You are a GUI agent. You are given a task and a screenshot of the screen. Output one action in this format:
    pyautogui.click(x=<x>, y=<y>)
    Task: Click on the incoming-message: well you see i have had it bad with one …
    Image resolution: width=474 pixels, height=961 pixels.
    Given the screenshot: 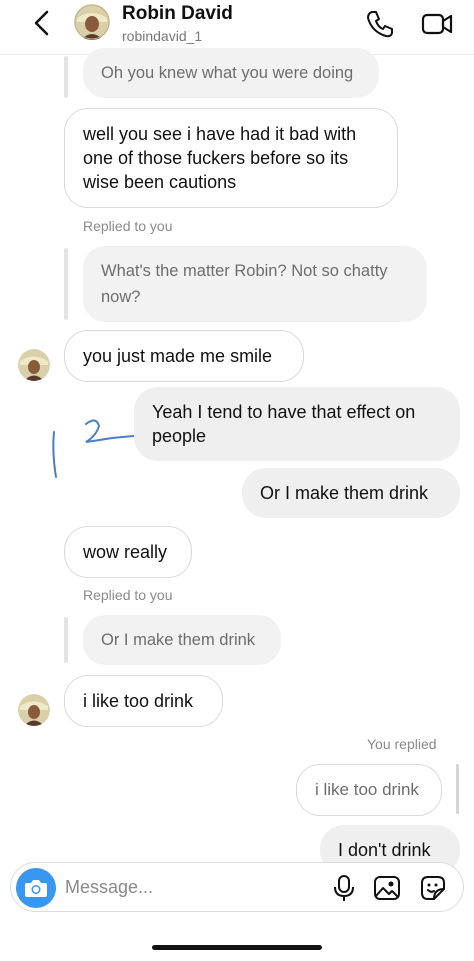 What is the action you would take?
    pyautogui.click(x=231, y=158)
    